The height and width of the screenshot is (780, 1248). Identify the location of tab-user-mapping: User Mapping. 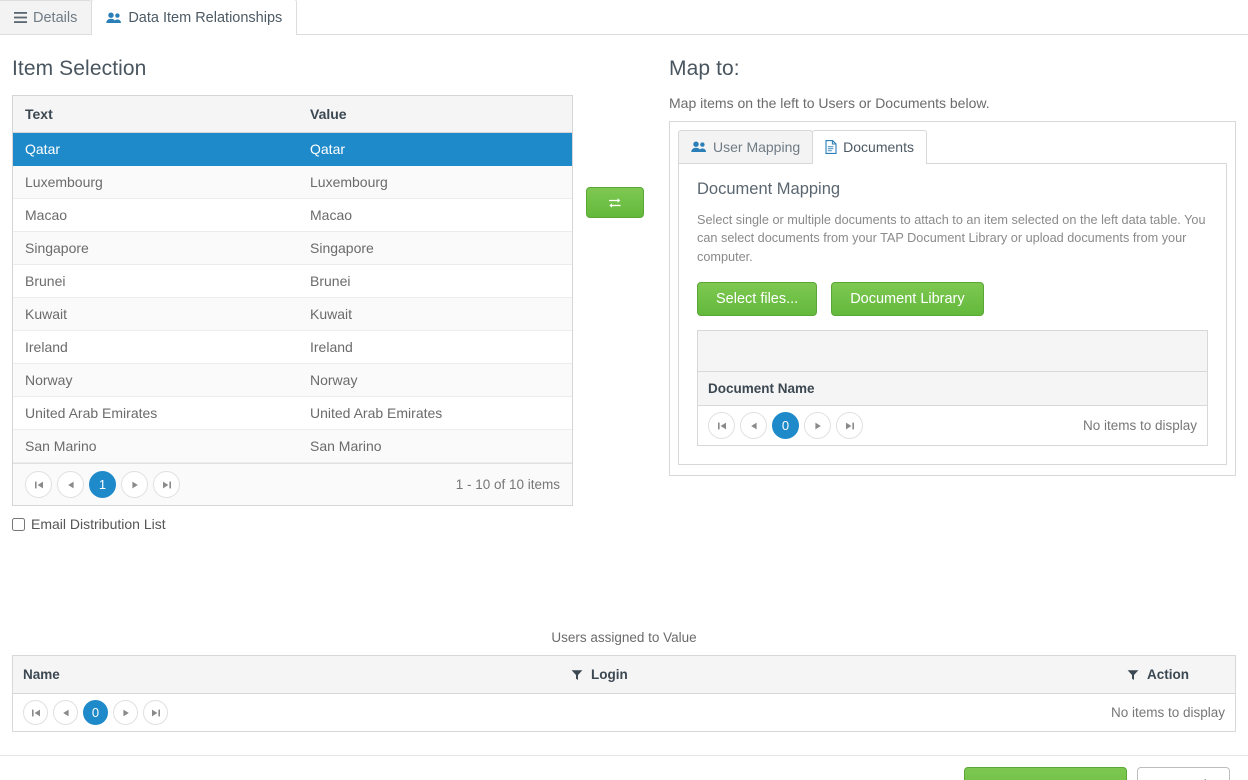
(746, 146).